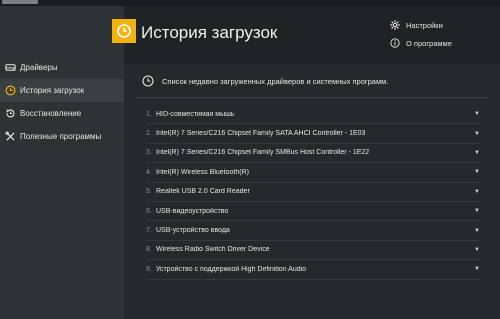 This screenshot has height=319, width=500. I want to click on item-name: USB-устройство ввода, so click(193, 231).